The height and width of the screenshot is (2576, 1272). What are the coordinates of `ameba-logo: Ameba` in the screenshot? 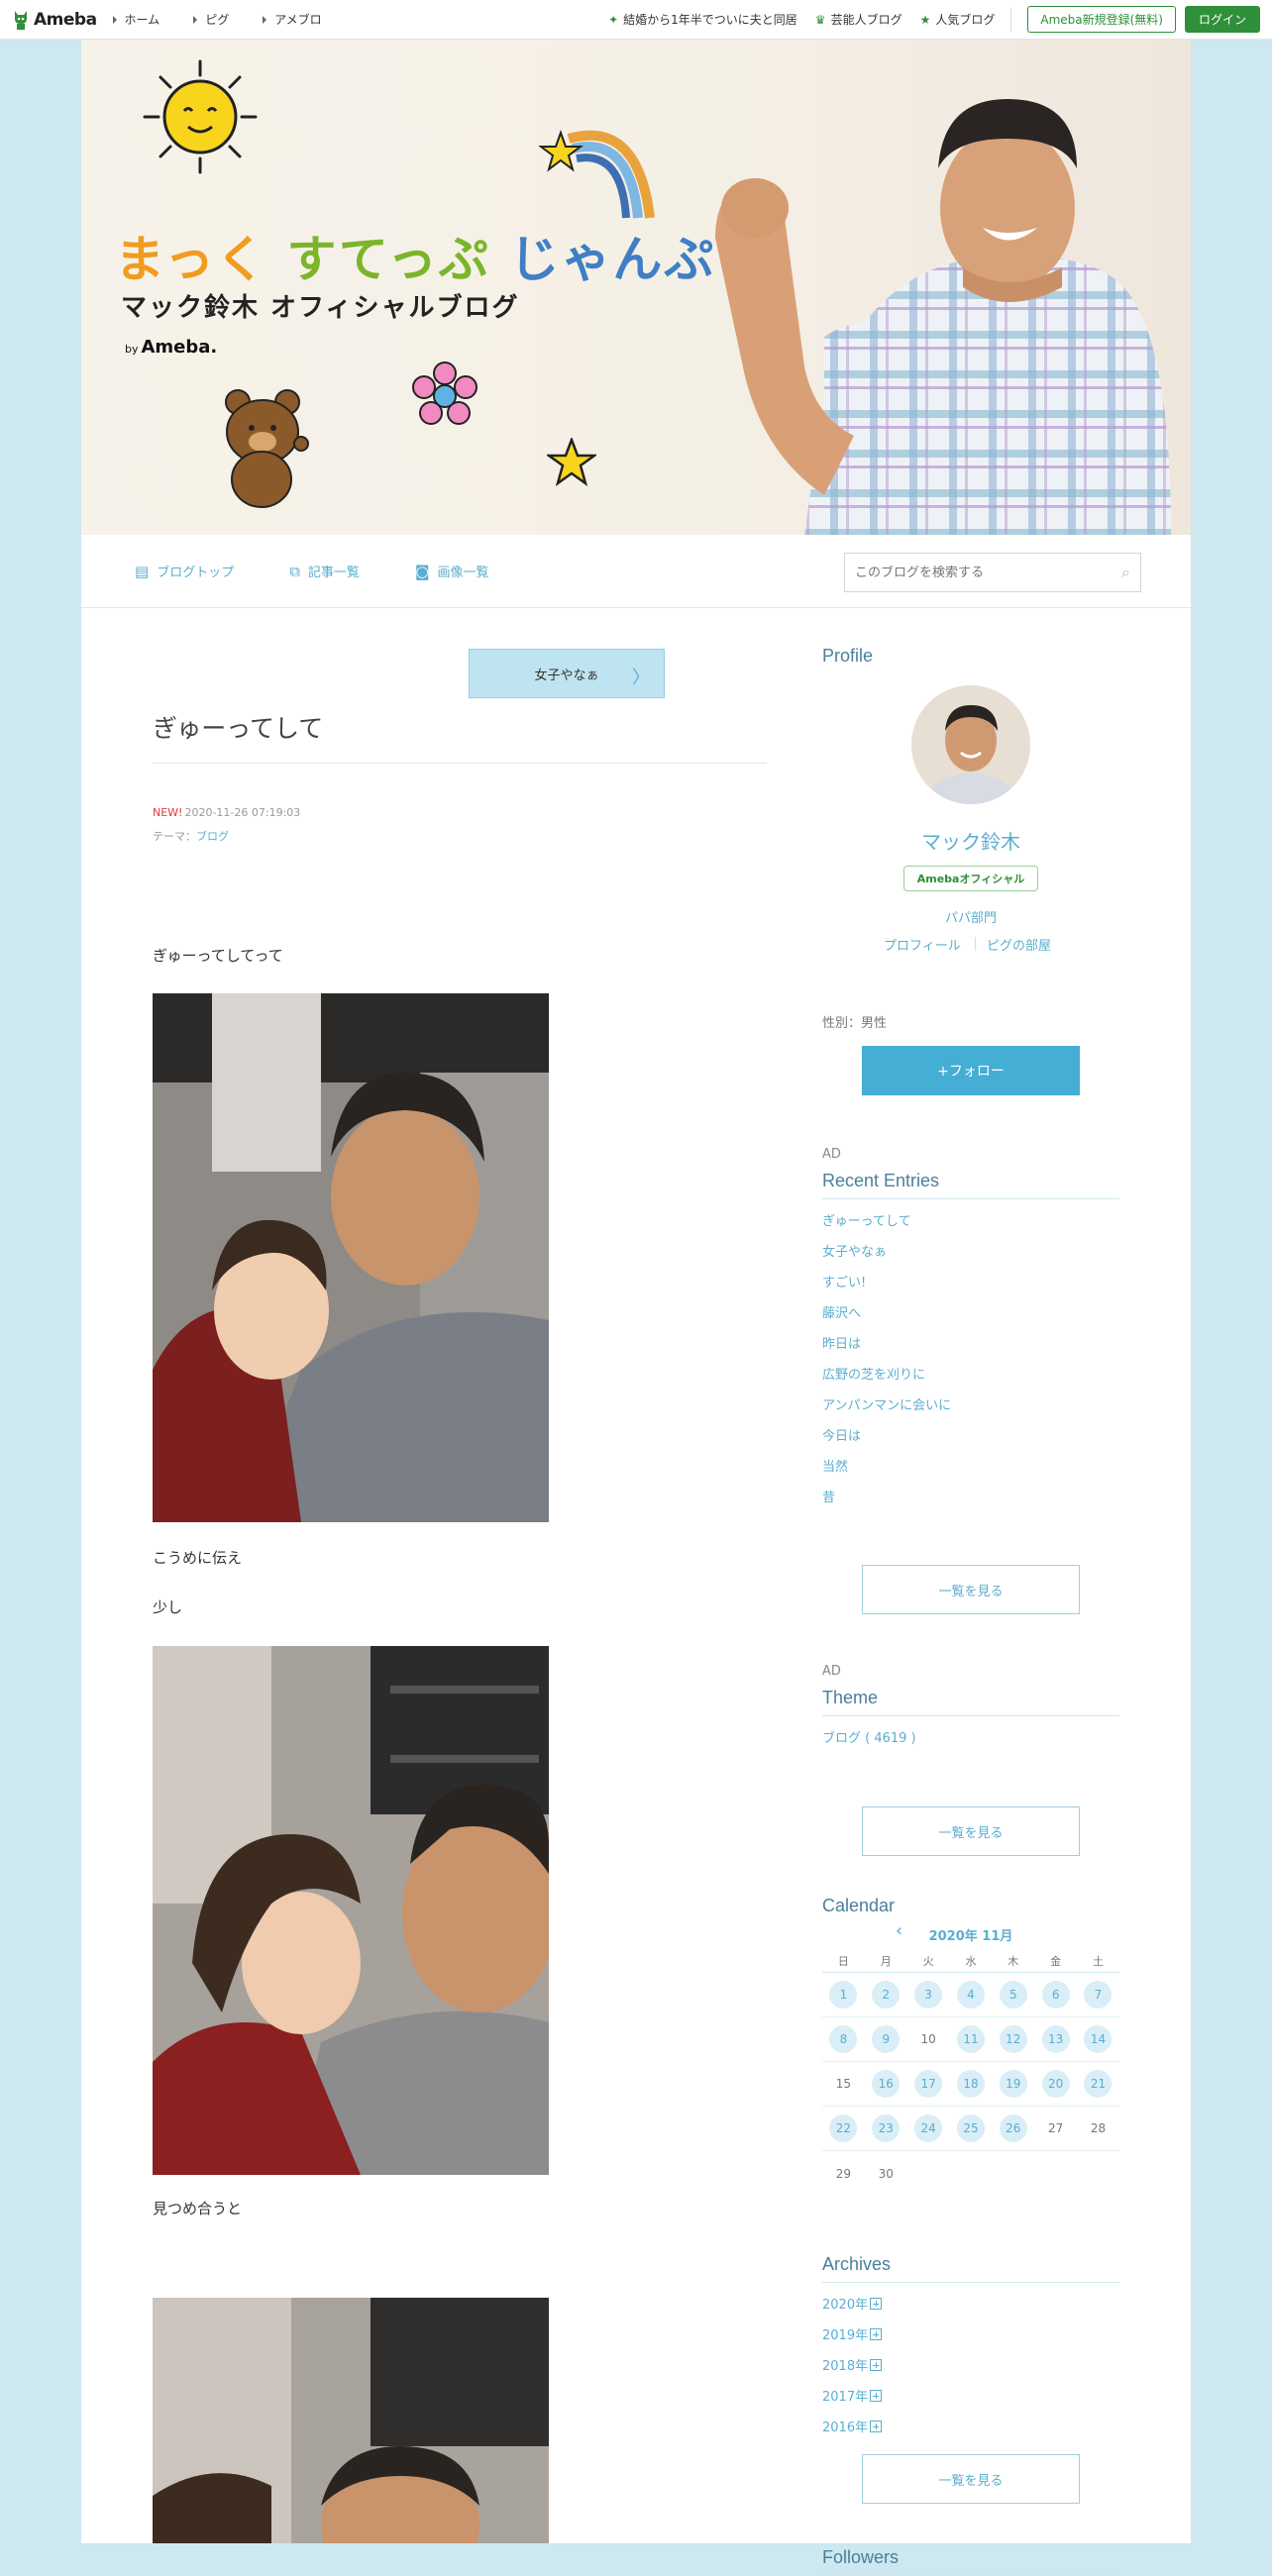 It's located at (55, 20).